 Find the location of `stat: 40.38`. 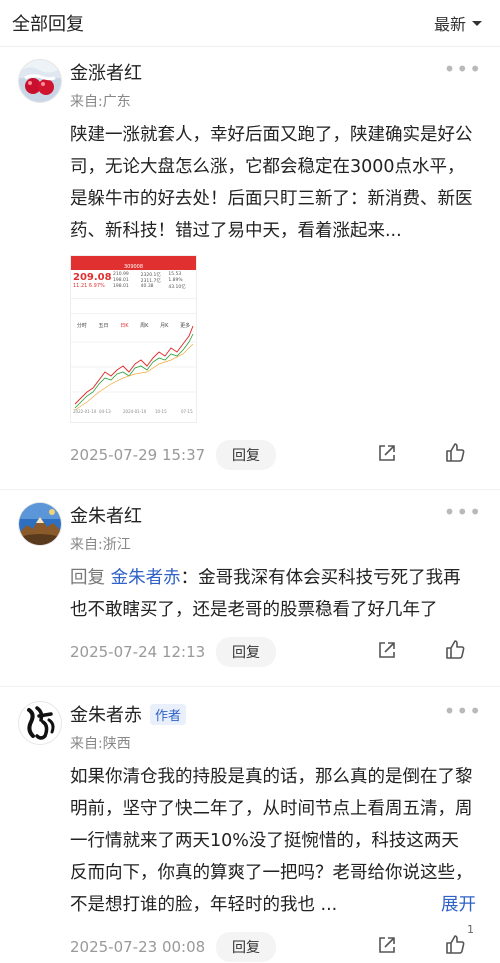

stat: 40.38 is located at coordinates (147, 286).